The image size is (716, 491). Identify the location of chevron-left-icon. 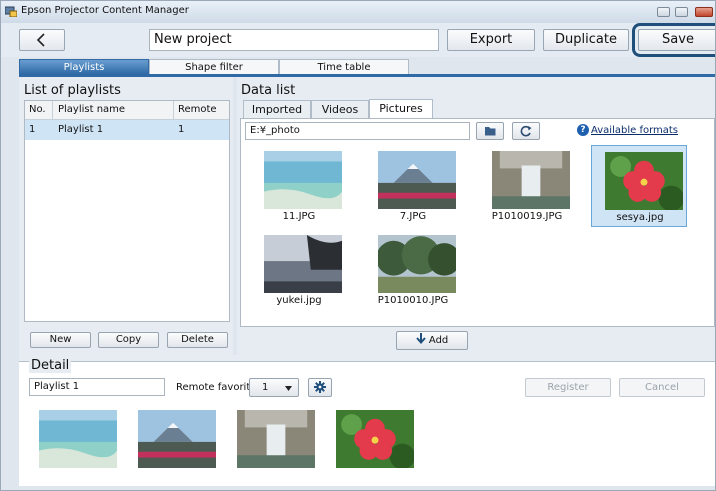
(40, 40).